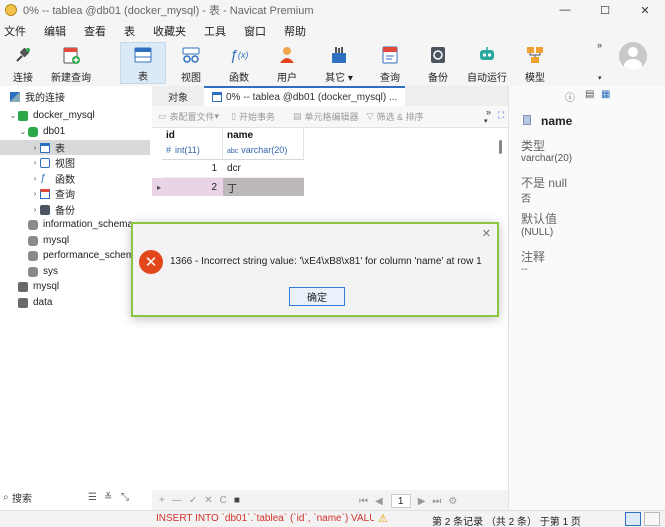 The width and height of the screenshot is (665, 527). I want to click on subtoolbar-dropdown-icon: ▾, so click(486, 121).